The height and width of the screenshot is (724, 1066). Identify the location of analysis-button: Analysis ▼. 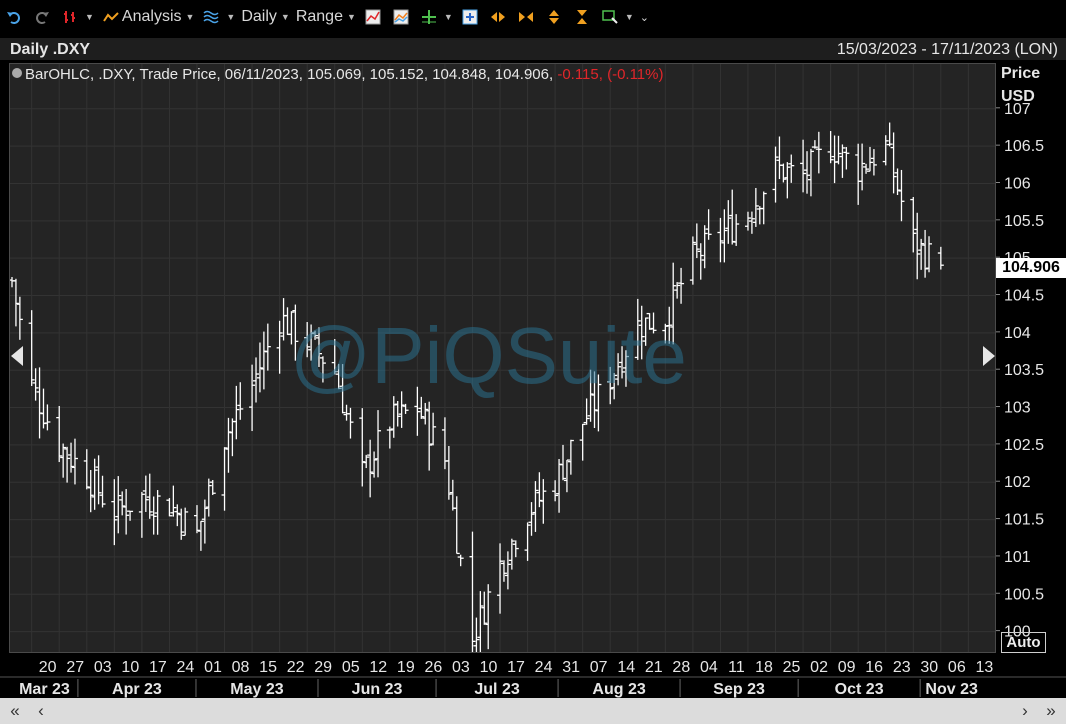
(147, 17).